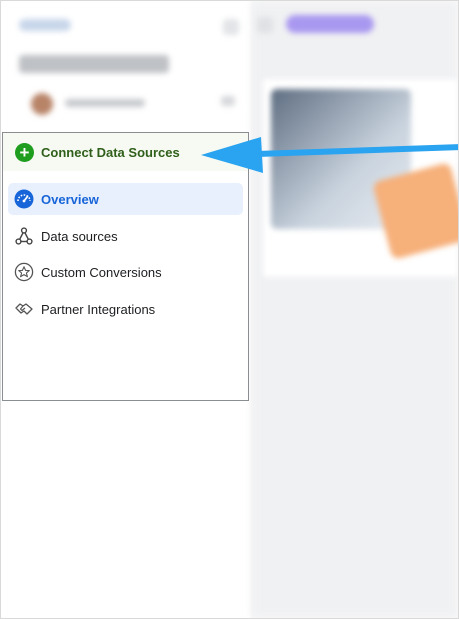 This screenshot has height=619, width=459. What do you see at coordinates (24, 236) in the screenshot?
I see `data-sources-icon` at bounding box center [24, 236].